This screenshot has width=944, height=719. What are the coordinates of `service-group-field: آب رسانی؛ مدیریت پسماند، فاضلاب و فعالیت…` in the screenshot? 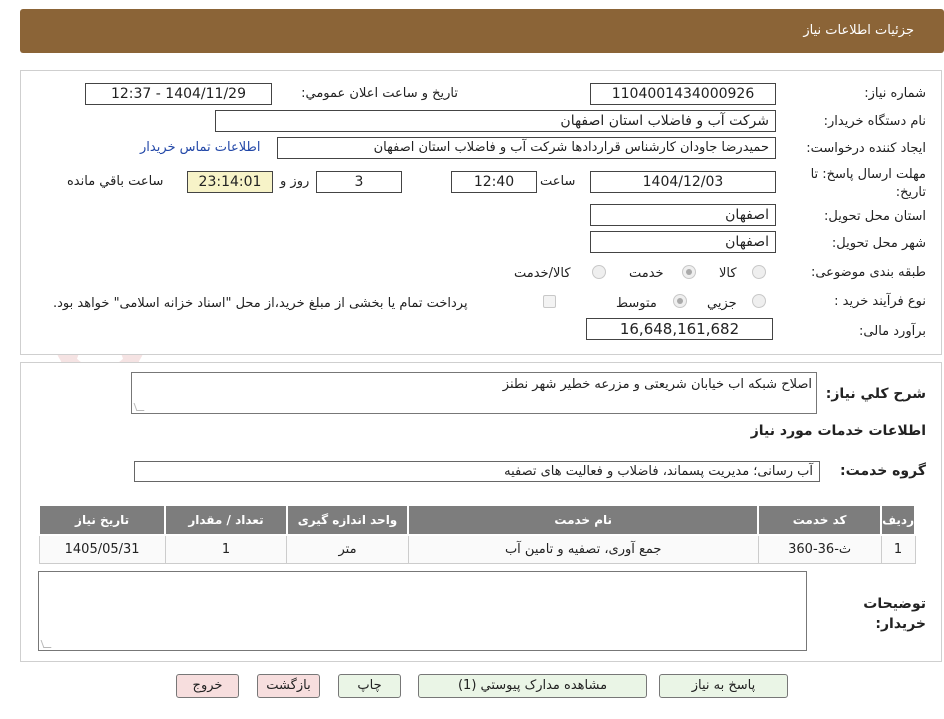 It's located at (477, 471).